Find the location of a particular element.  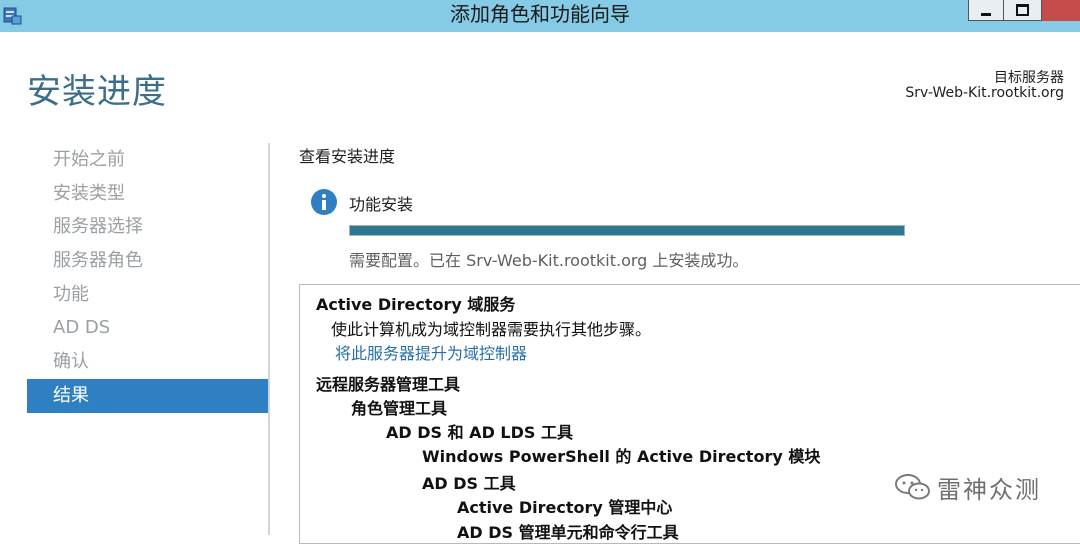

info-icon is located at coordinates (324, 202).